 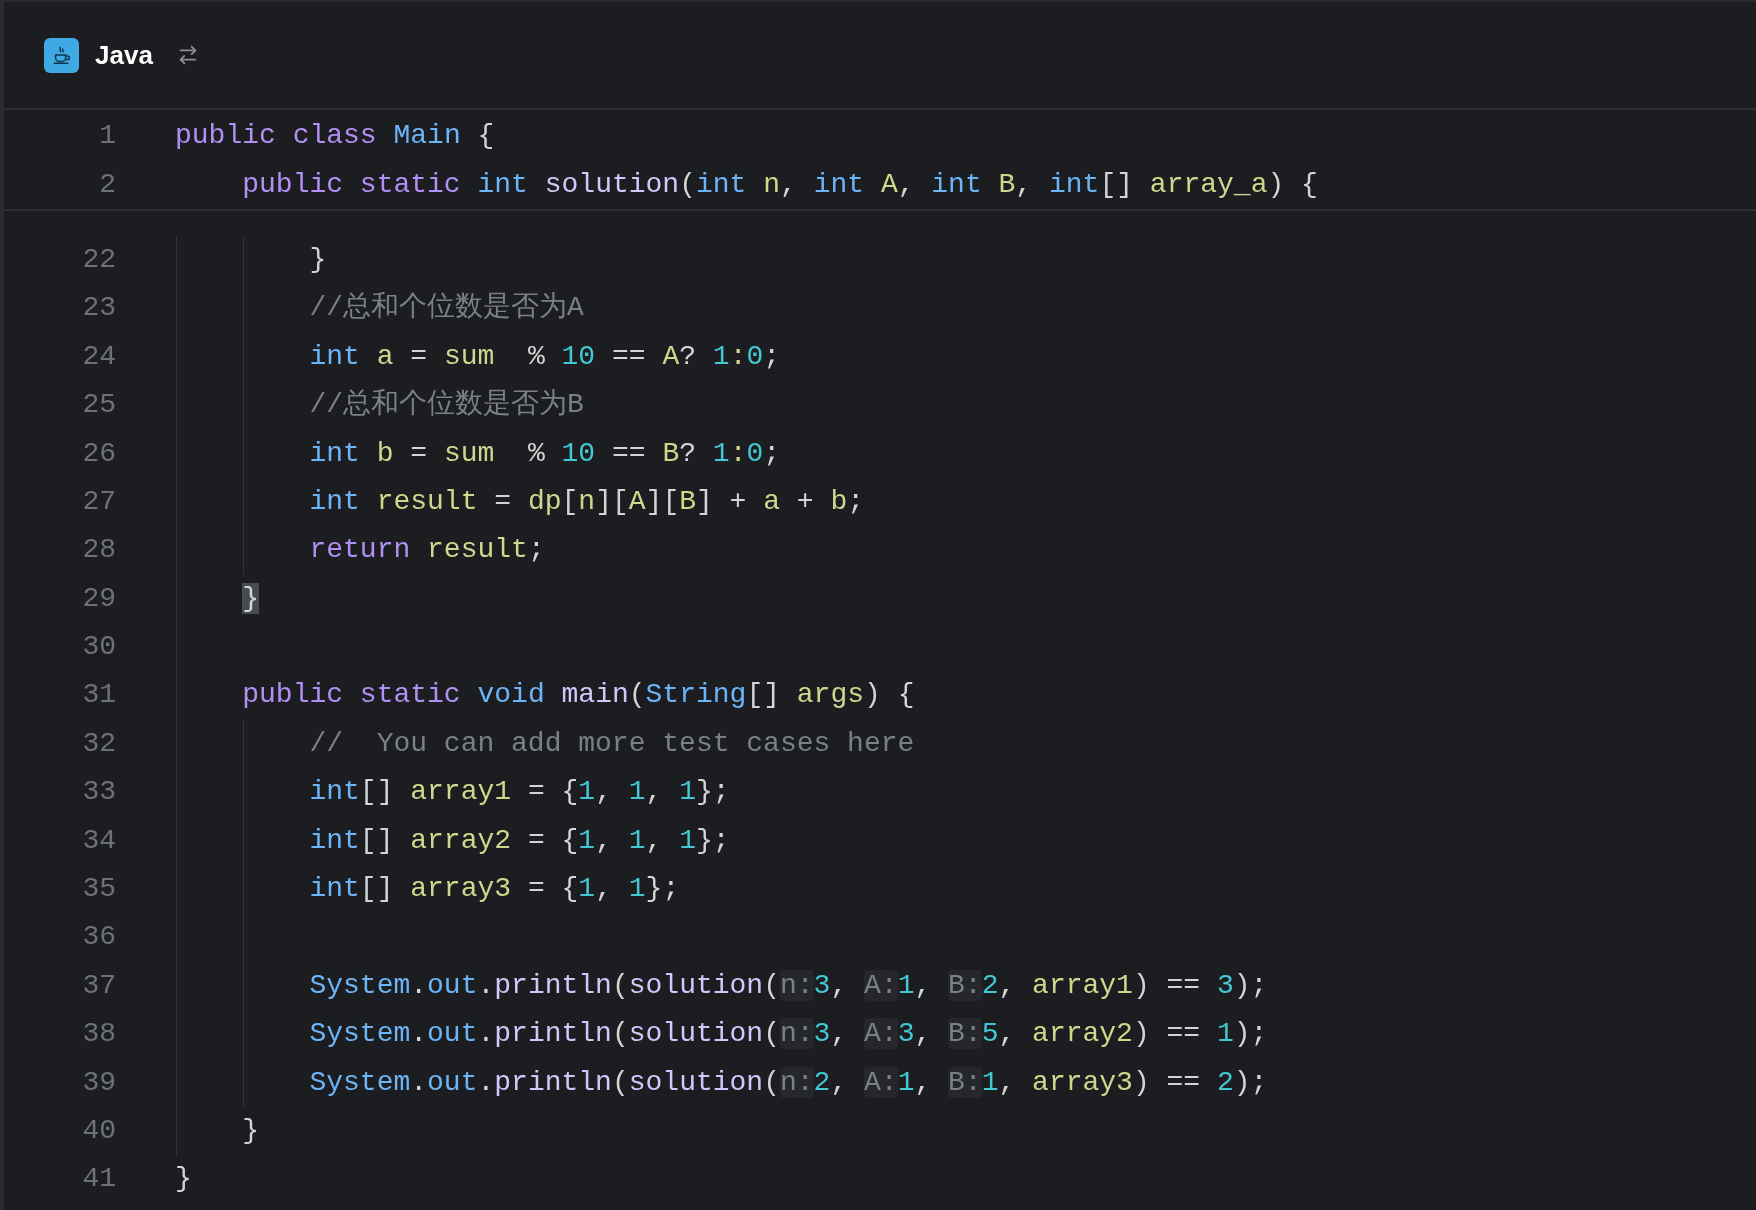 What do you see at coordinates (578, 695) in the screenshot?
I see `code-line: public static void main(String[] args) {` at bounding box center [578, 695].